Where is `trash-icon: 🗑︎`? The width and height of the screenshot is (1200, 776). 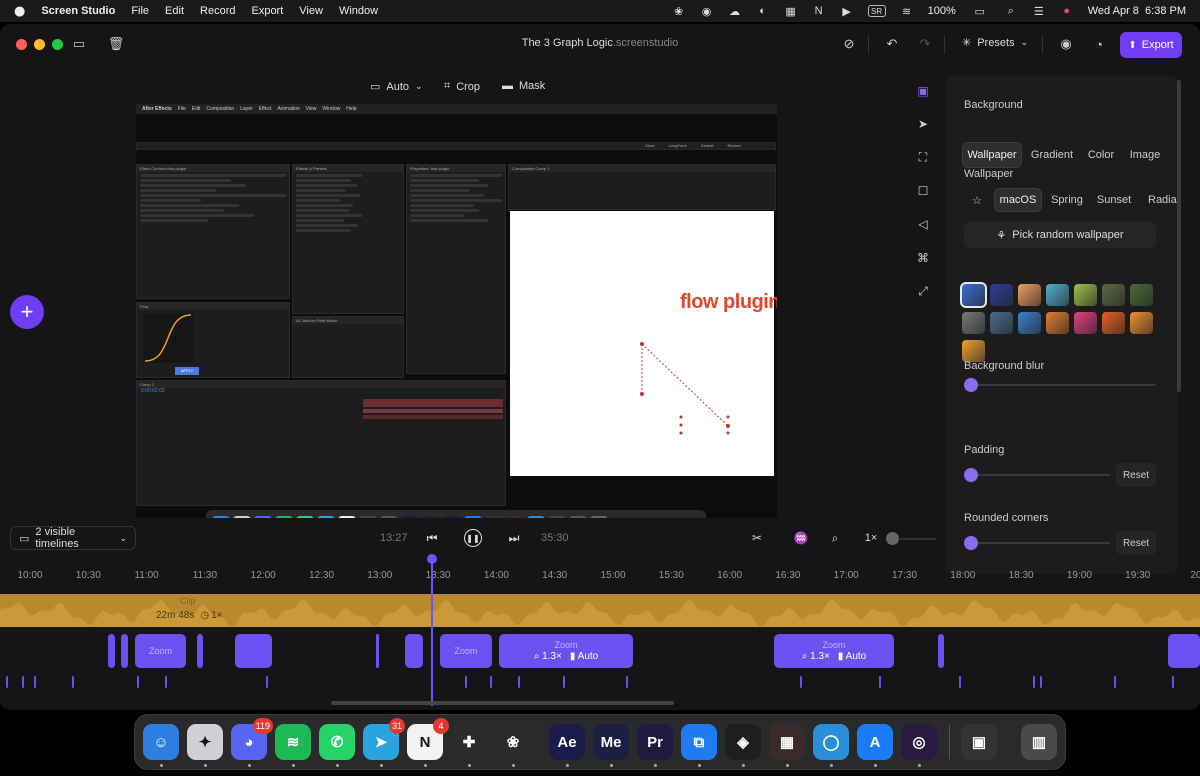
trash-icon: 🗑︎ is located at coordinates (116, 44).